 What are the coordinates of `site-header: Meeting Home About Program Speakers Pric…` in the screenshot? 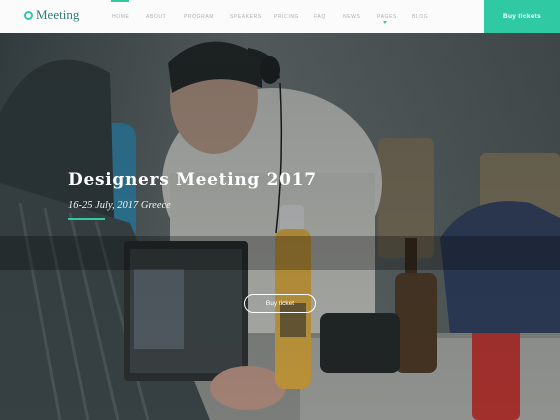 It's located at (280, 16).